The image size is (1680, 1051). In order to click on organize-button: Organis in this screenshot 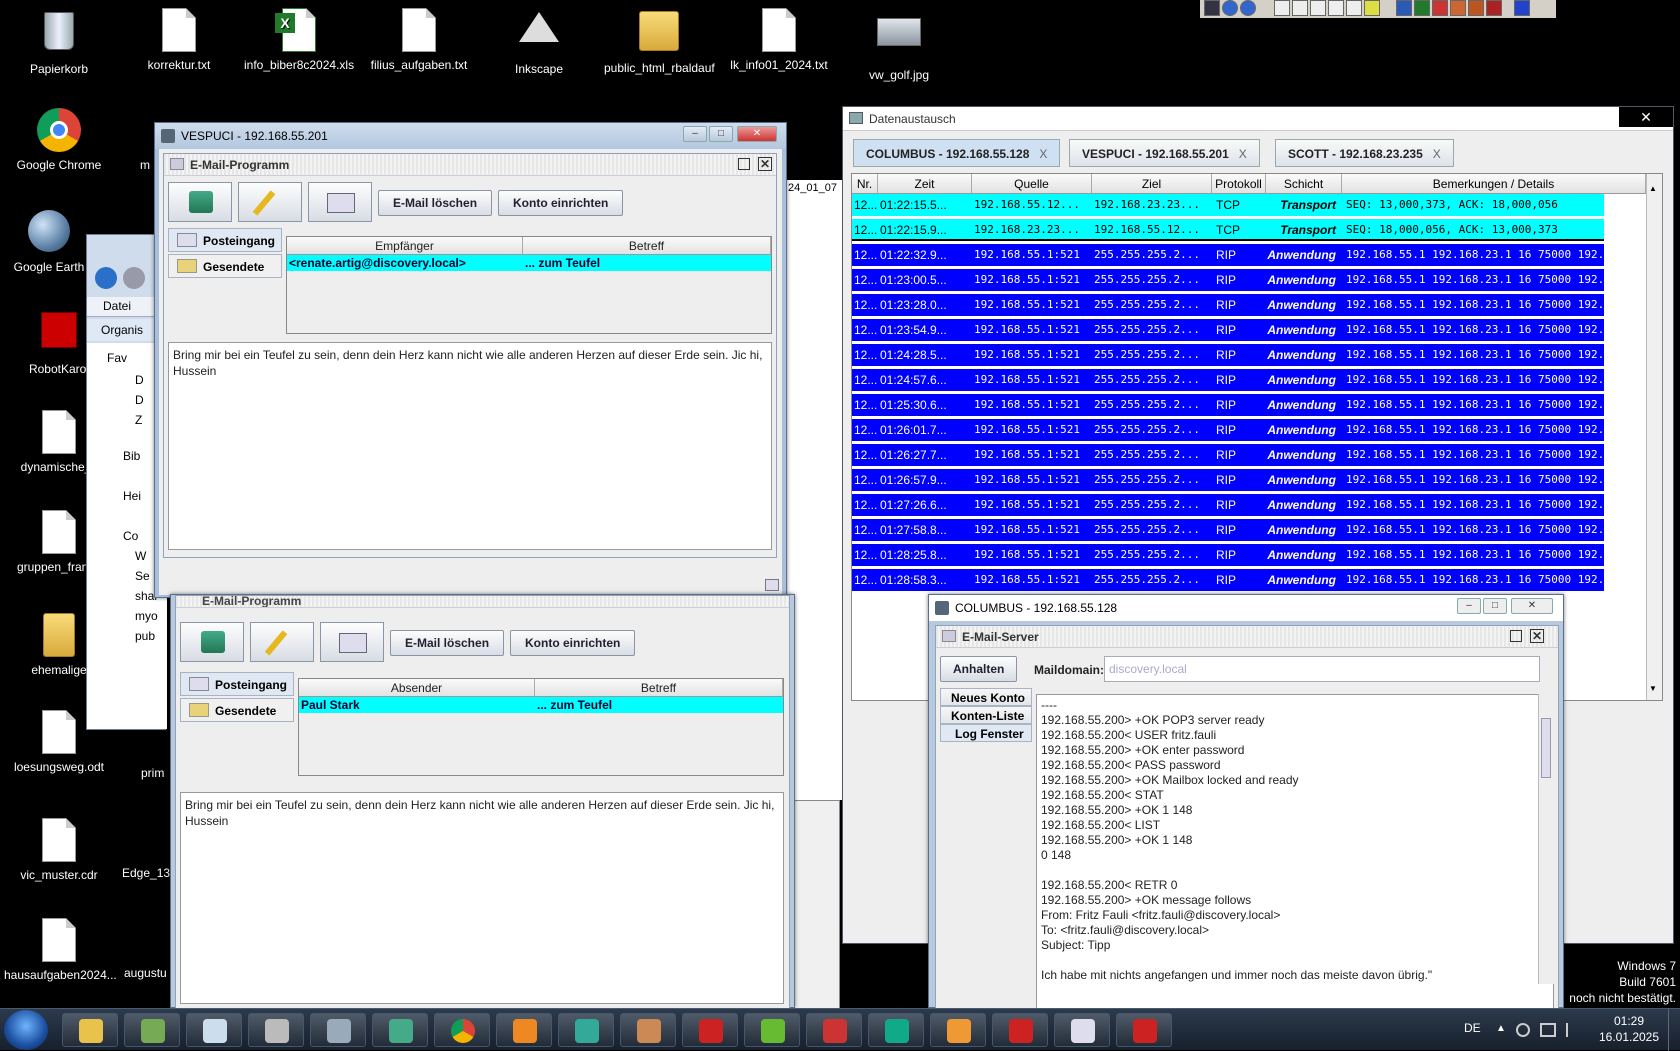, I will do `click(122, 330)`.